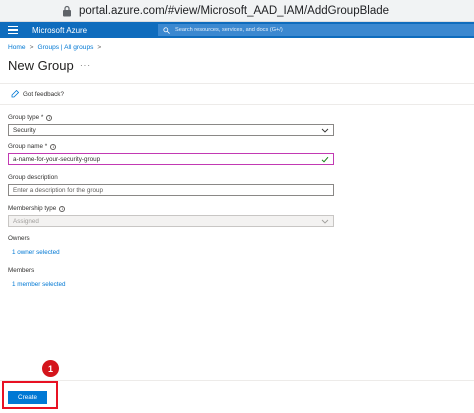  What do you see at coordinates (65, 47) in the screenshot?
I see `breadcrumb-groups: Groups | All groups` at bounding box center [65, 47].